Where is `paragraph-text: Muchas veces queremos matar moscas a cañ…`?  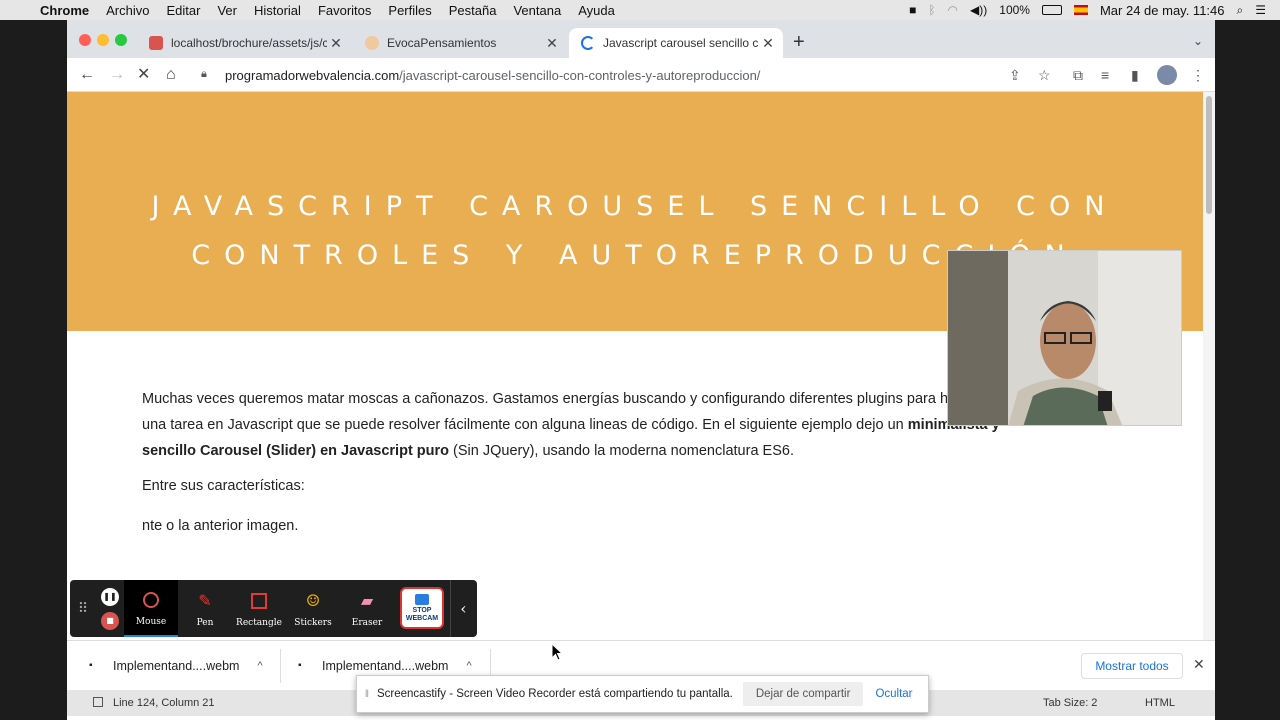 paragraph-text: Muchas veces queremos matar moscas a cañ… is located at coordinates (559, 412).